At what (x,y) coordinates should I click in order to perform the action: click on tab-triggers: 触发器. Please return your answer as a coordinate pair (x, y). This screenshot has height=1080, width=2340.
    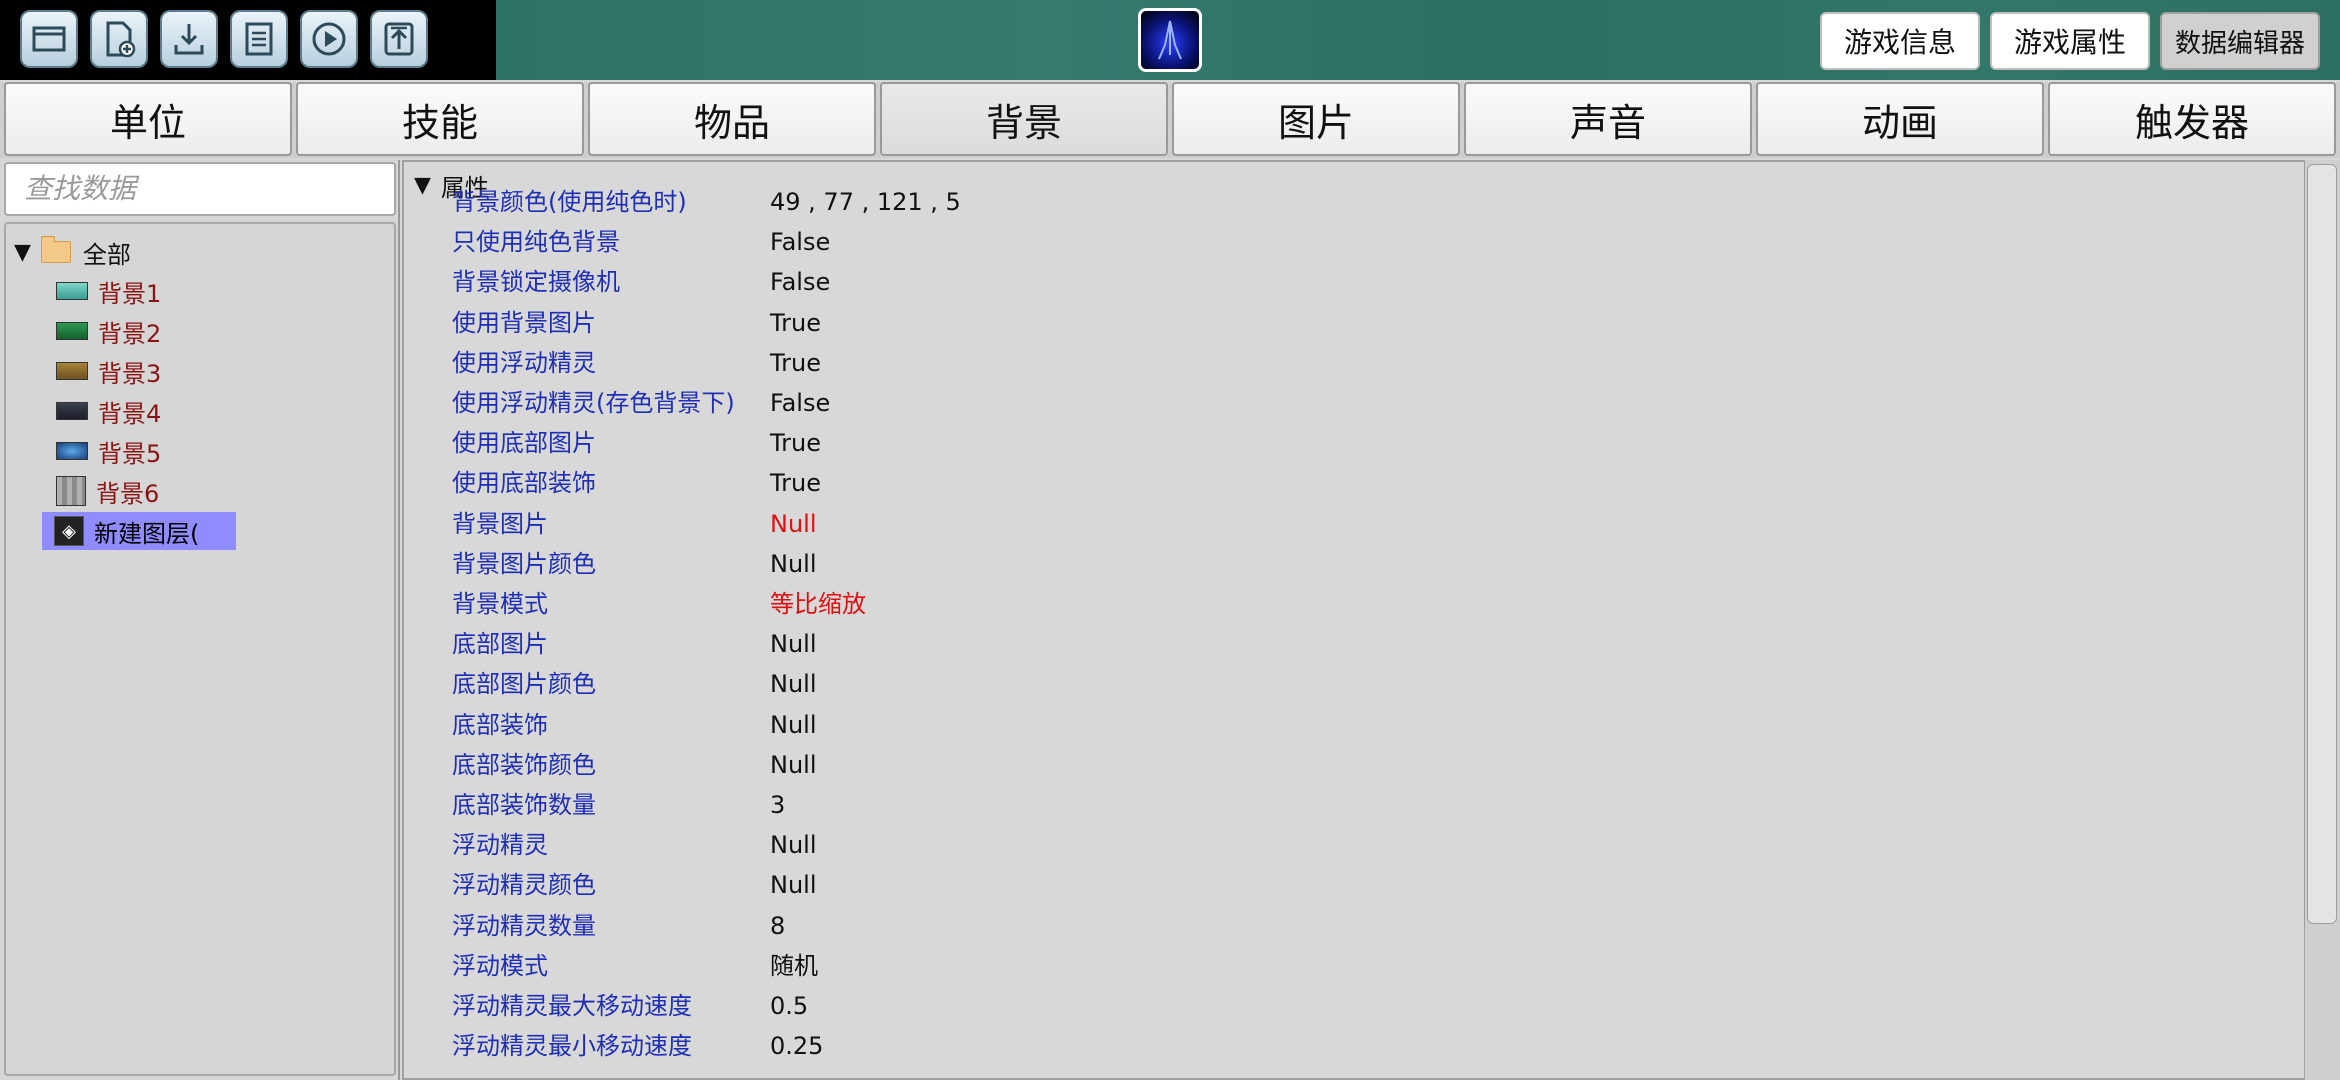
    Looking at the image, I should click on (2192, 119).